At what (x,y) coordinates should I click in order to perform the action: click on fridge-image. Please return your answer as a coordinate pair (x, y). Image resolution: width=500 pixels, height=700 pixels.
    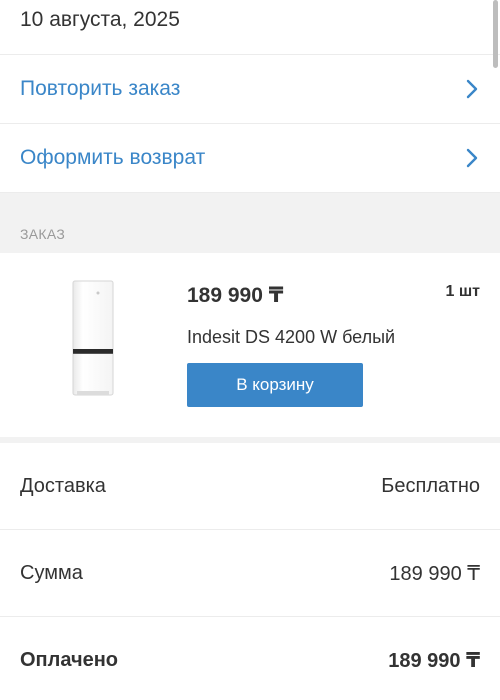
    Looking at the image, I should click on (93, 338).